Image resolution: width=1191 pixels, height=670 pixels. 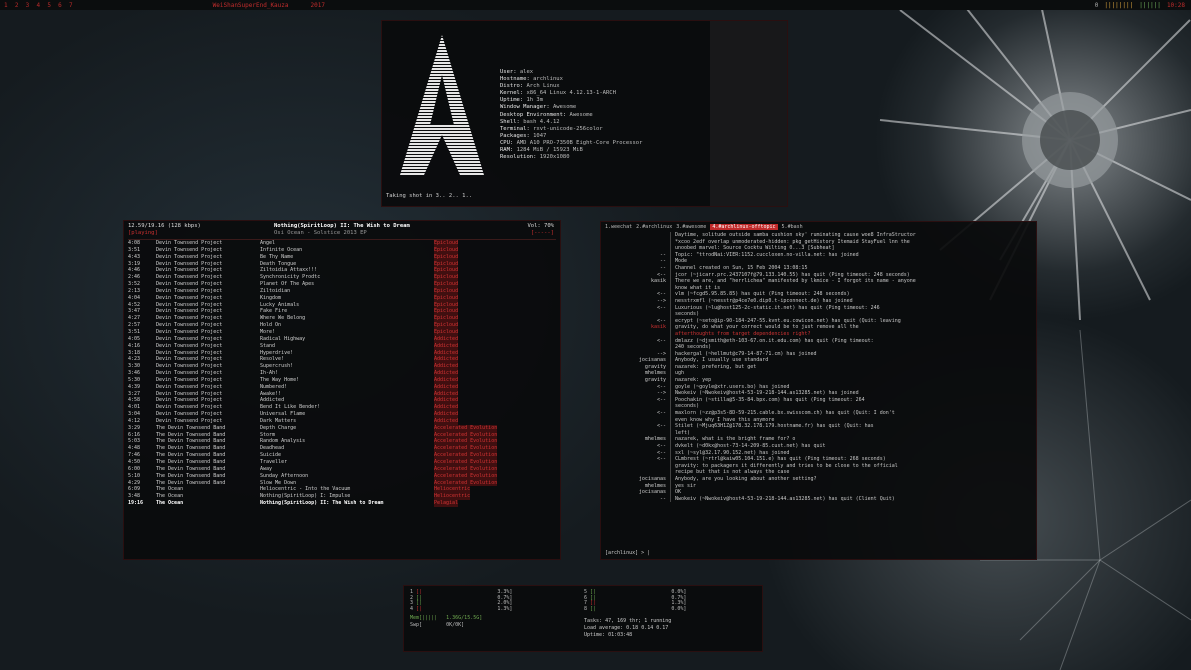 I want to click on tab-2-archlinux: 2.#archlinux, so click(x=654, y=227).